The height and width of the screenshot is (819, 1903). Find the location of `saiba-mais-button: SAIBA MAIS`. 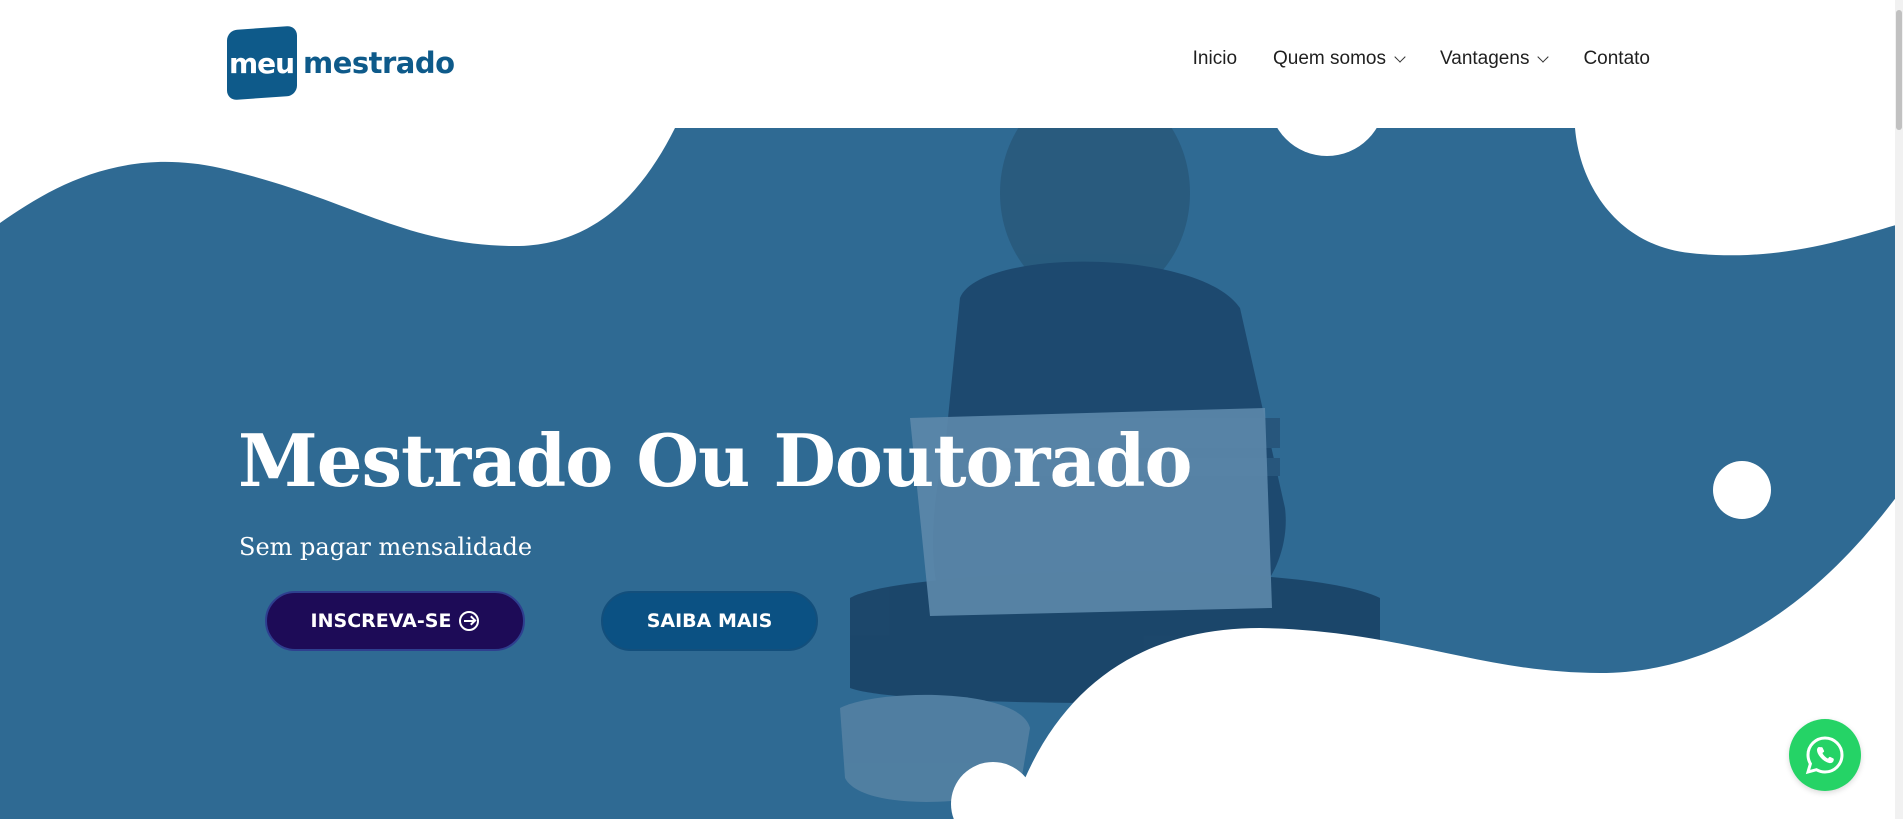

saiba-mais-button: SAIBA MAIS is located at coordinates (709, 621).